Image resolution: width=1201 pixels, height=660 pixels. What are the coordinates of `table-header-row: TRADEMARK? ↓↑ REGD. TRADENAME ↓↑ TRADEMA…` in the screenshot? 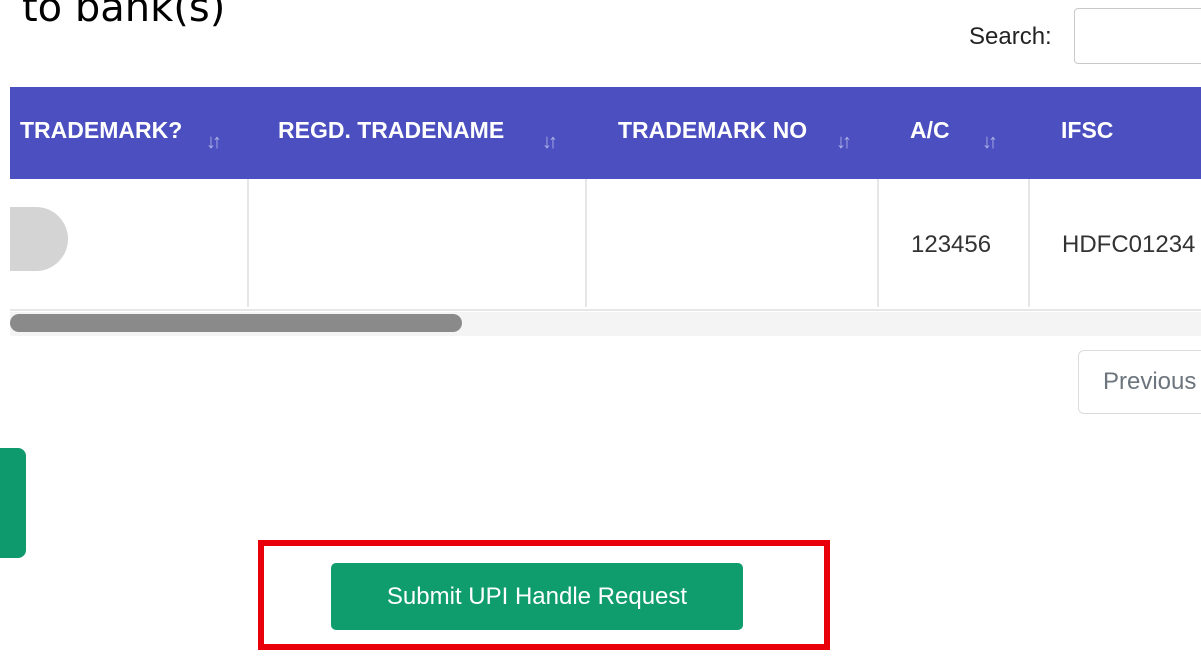 It's located at (605, 133).